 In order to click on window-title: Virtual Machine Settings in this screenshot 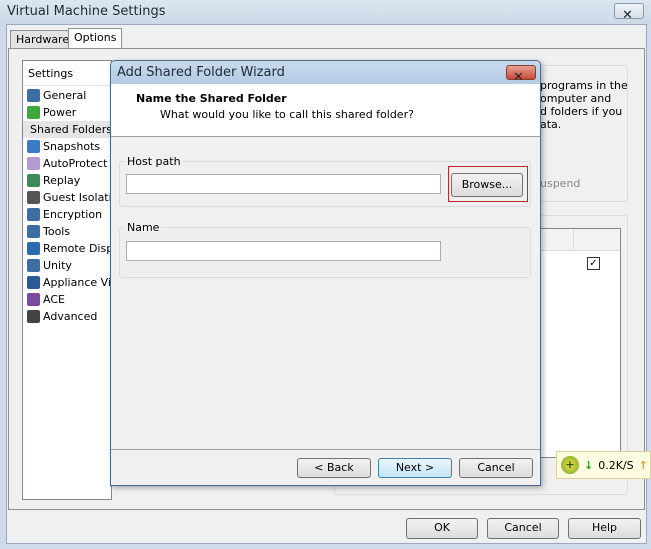, I will do `click(86, 11)`.